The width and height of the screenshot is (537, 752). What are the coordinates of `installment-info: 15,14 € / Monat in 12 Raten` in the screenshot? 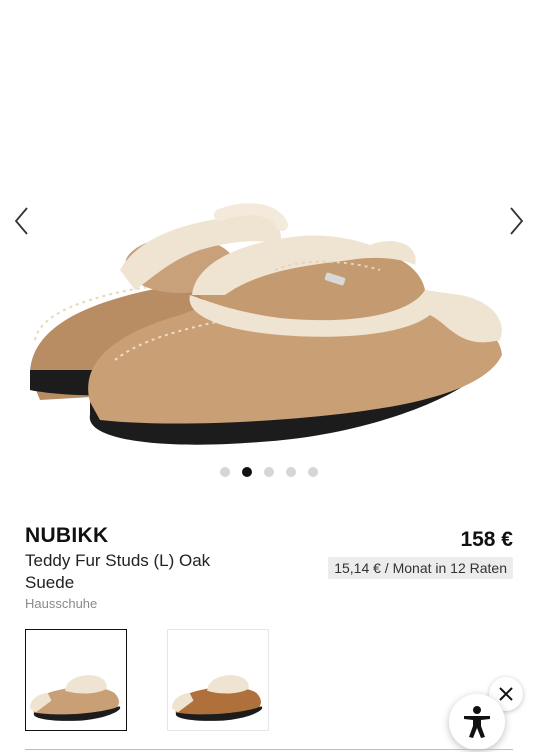 It's located at (420, 568).